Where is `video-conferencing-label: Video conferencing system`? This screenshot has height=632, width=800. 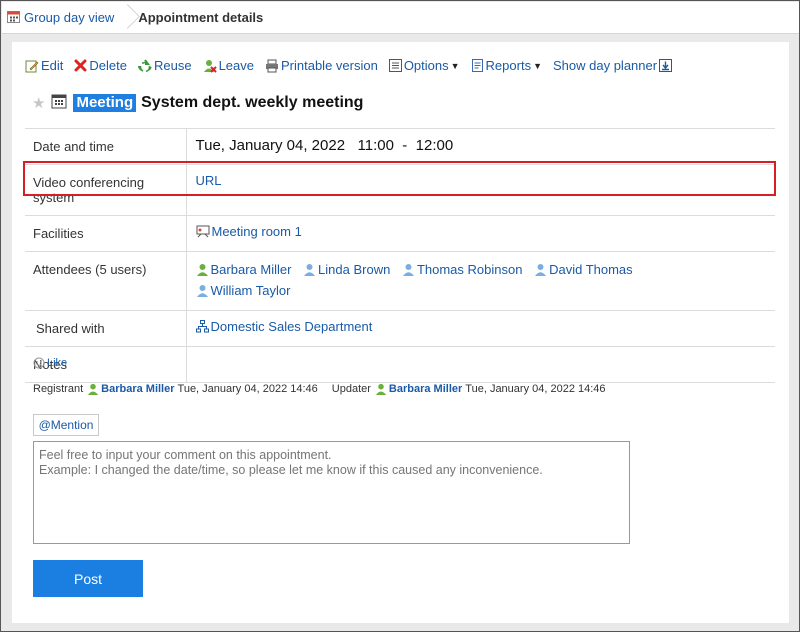
video-conferencing-label: Video conferencing system is located at coordinates (106, 190).